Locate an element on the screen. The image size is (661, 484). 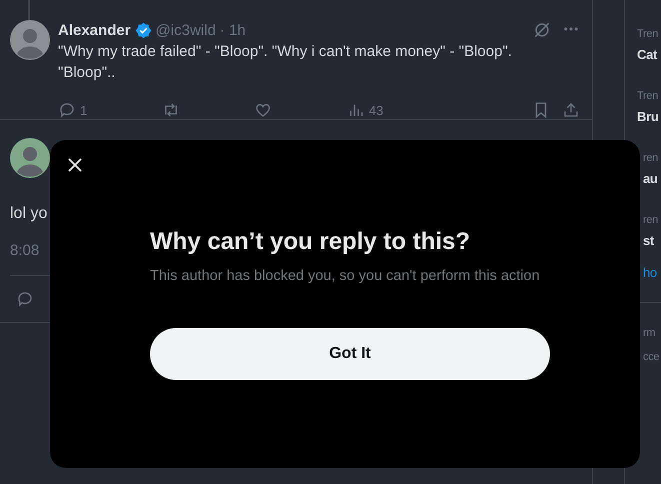
reply-count: 1 is located at coordinates (84, 110).